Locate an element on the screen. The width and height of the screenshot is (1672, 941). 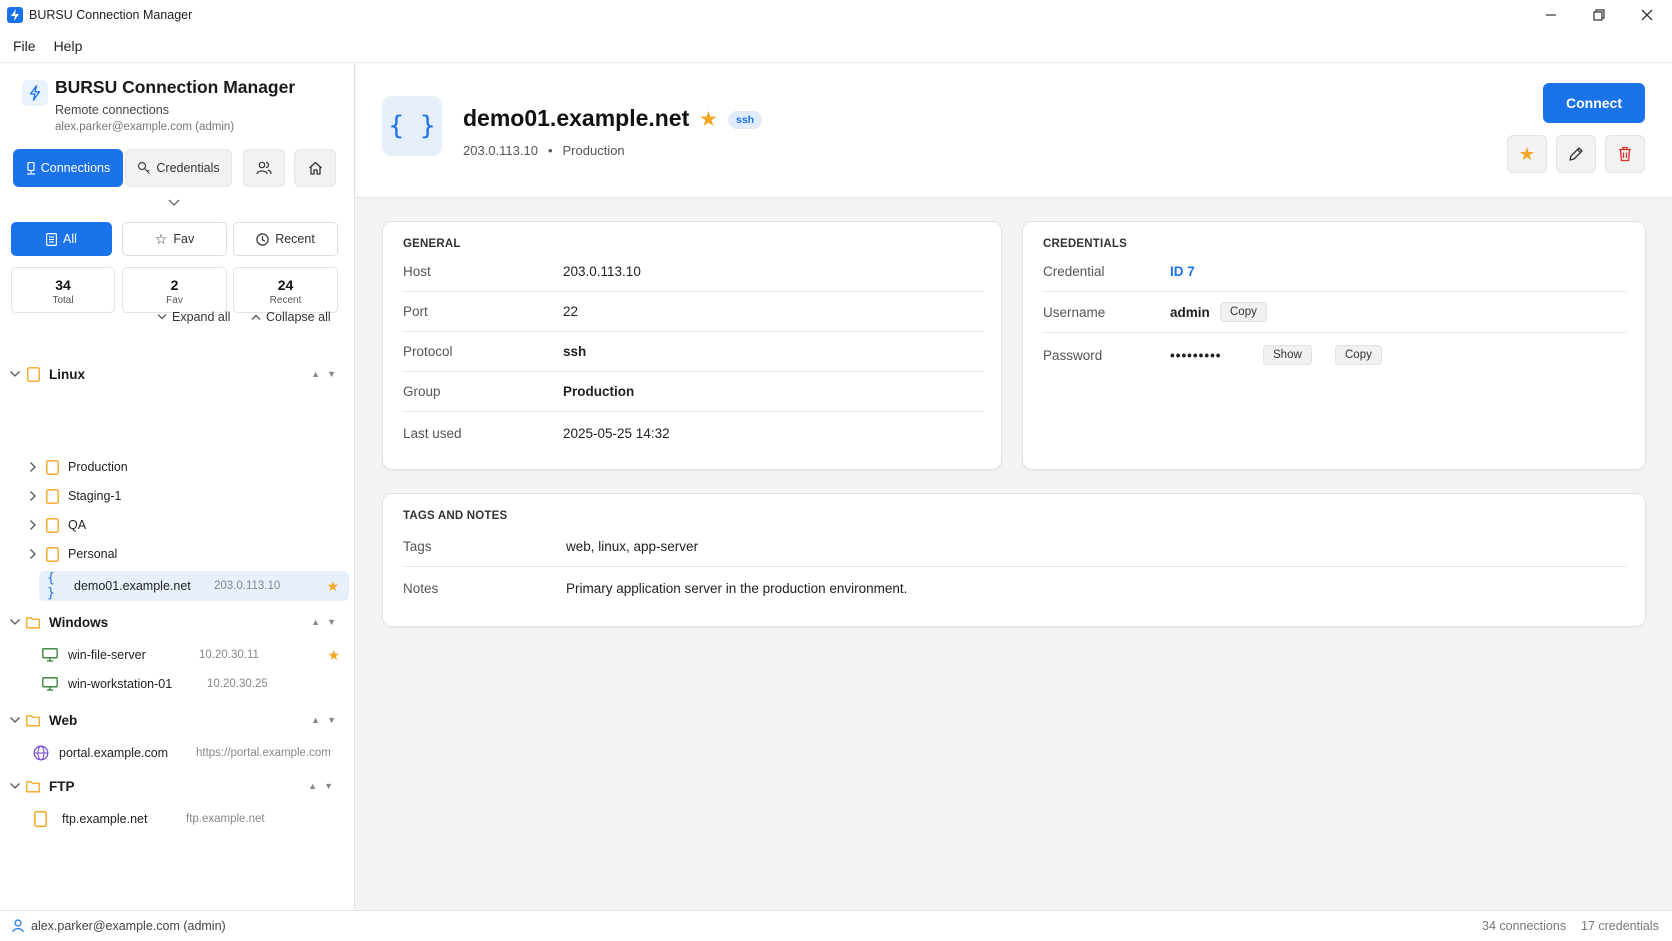
delete-button is located at coordinates (1625, 154).